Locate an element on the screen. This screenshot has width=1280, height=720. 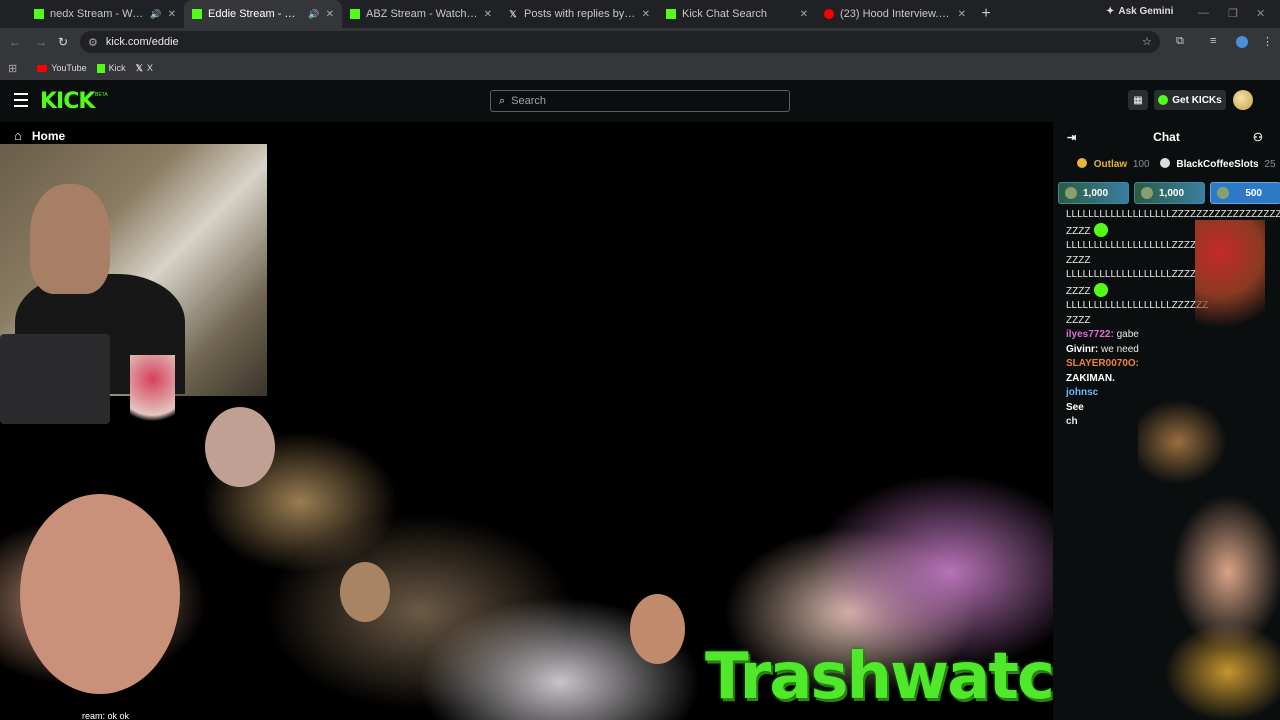
search-input: ⌕ Search is located at coordinates (640, 101).